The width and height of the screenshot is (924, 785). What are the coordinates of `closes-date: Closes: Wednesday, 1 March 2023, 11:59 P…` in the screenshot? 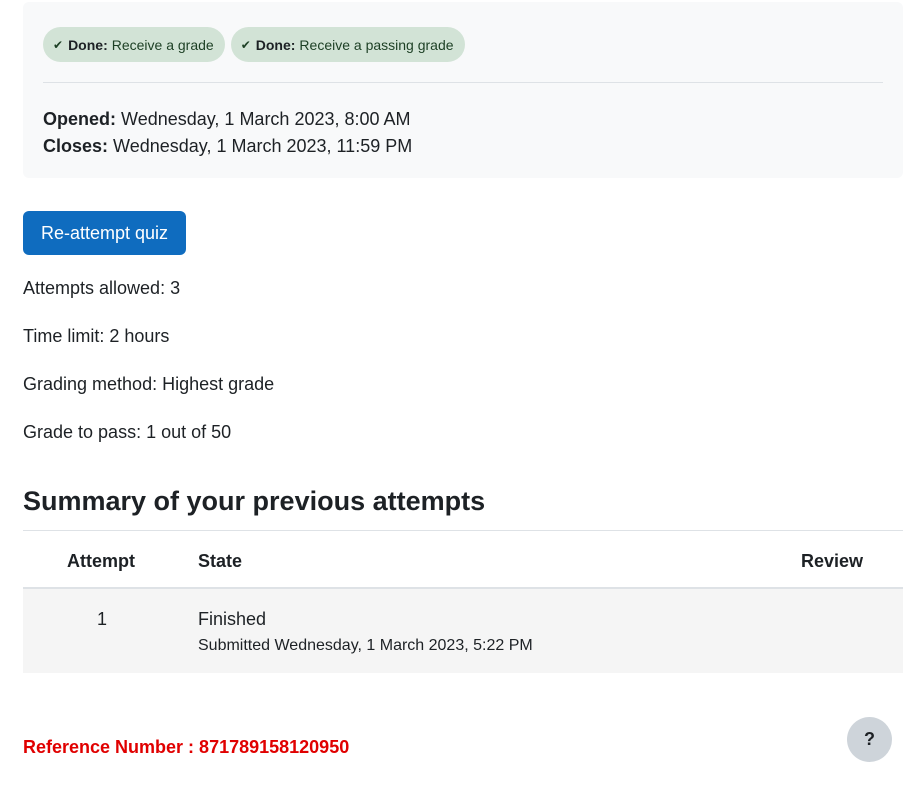 It's located at (227, 146).